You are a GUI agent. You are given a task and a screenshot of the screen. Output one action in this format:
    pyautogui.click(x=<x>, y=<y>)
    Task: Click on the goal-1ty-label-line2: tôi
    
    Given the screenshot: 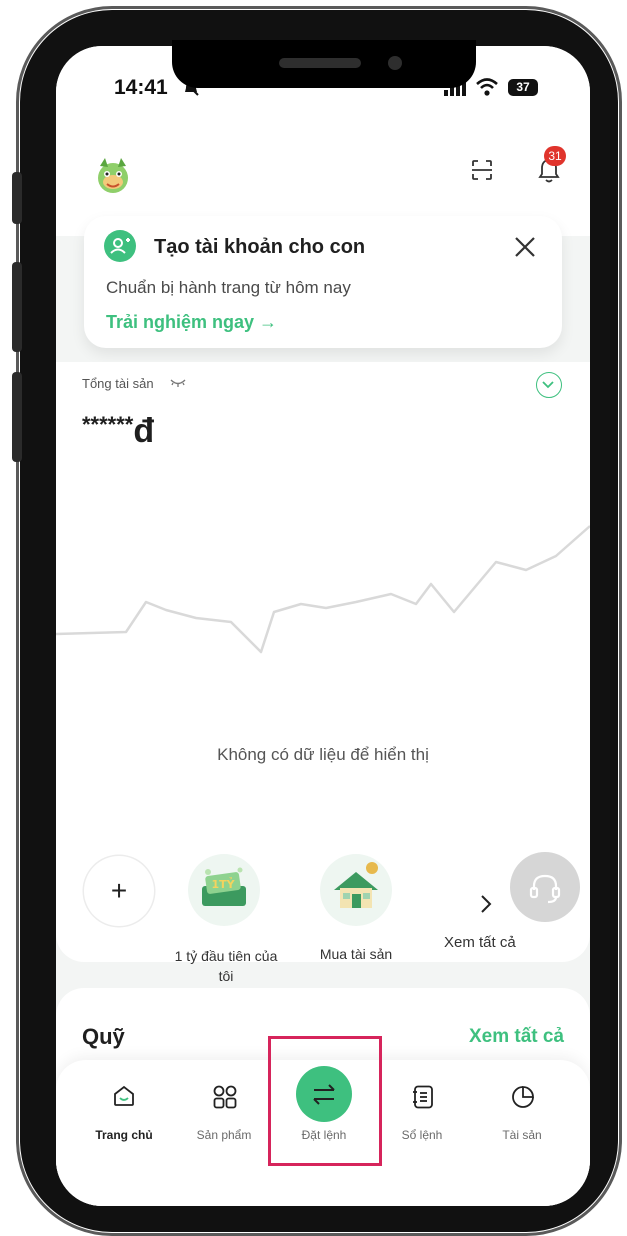 What is the action you would take?
    pyautogui.click(x=226, y=976)
    